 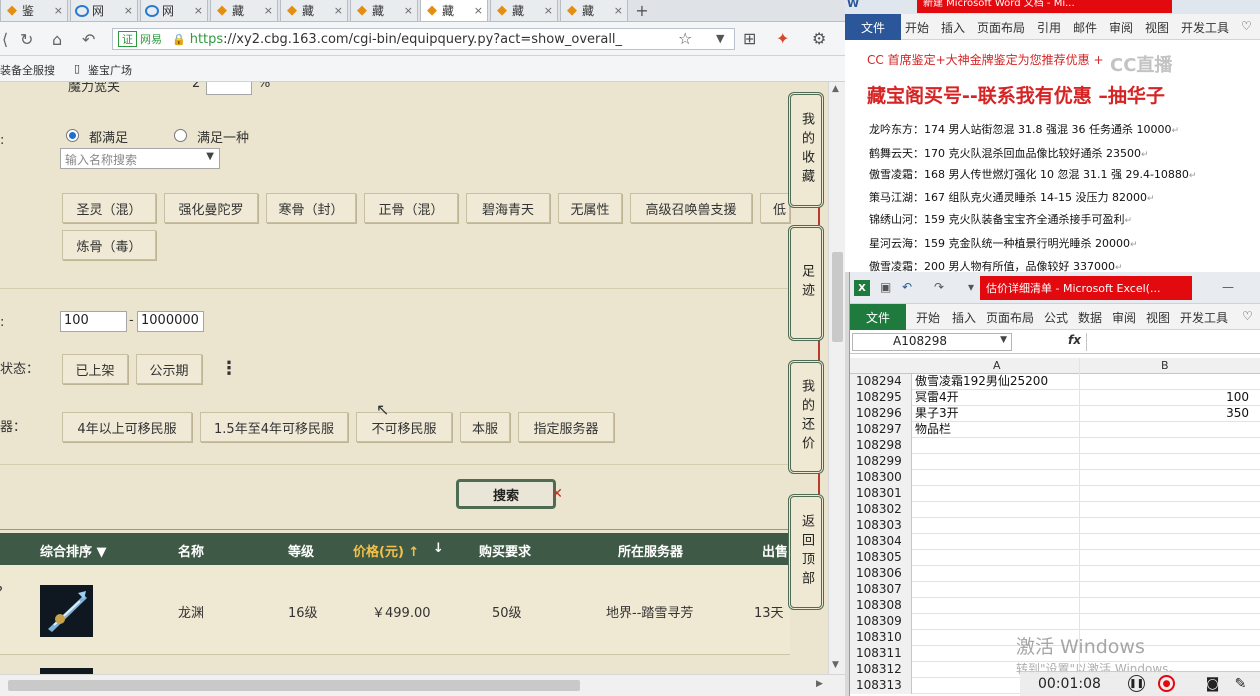 I want to click on home-icon: ⌂, so click(x=57, y=39).